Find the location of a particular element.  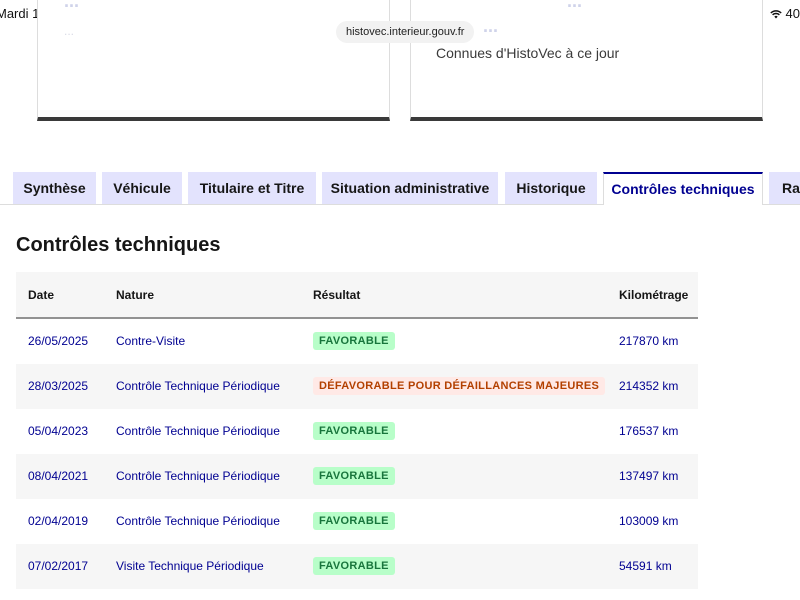

row-date: 07/02/2017 is located at coordinates (58, 566).